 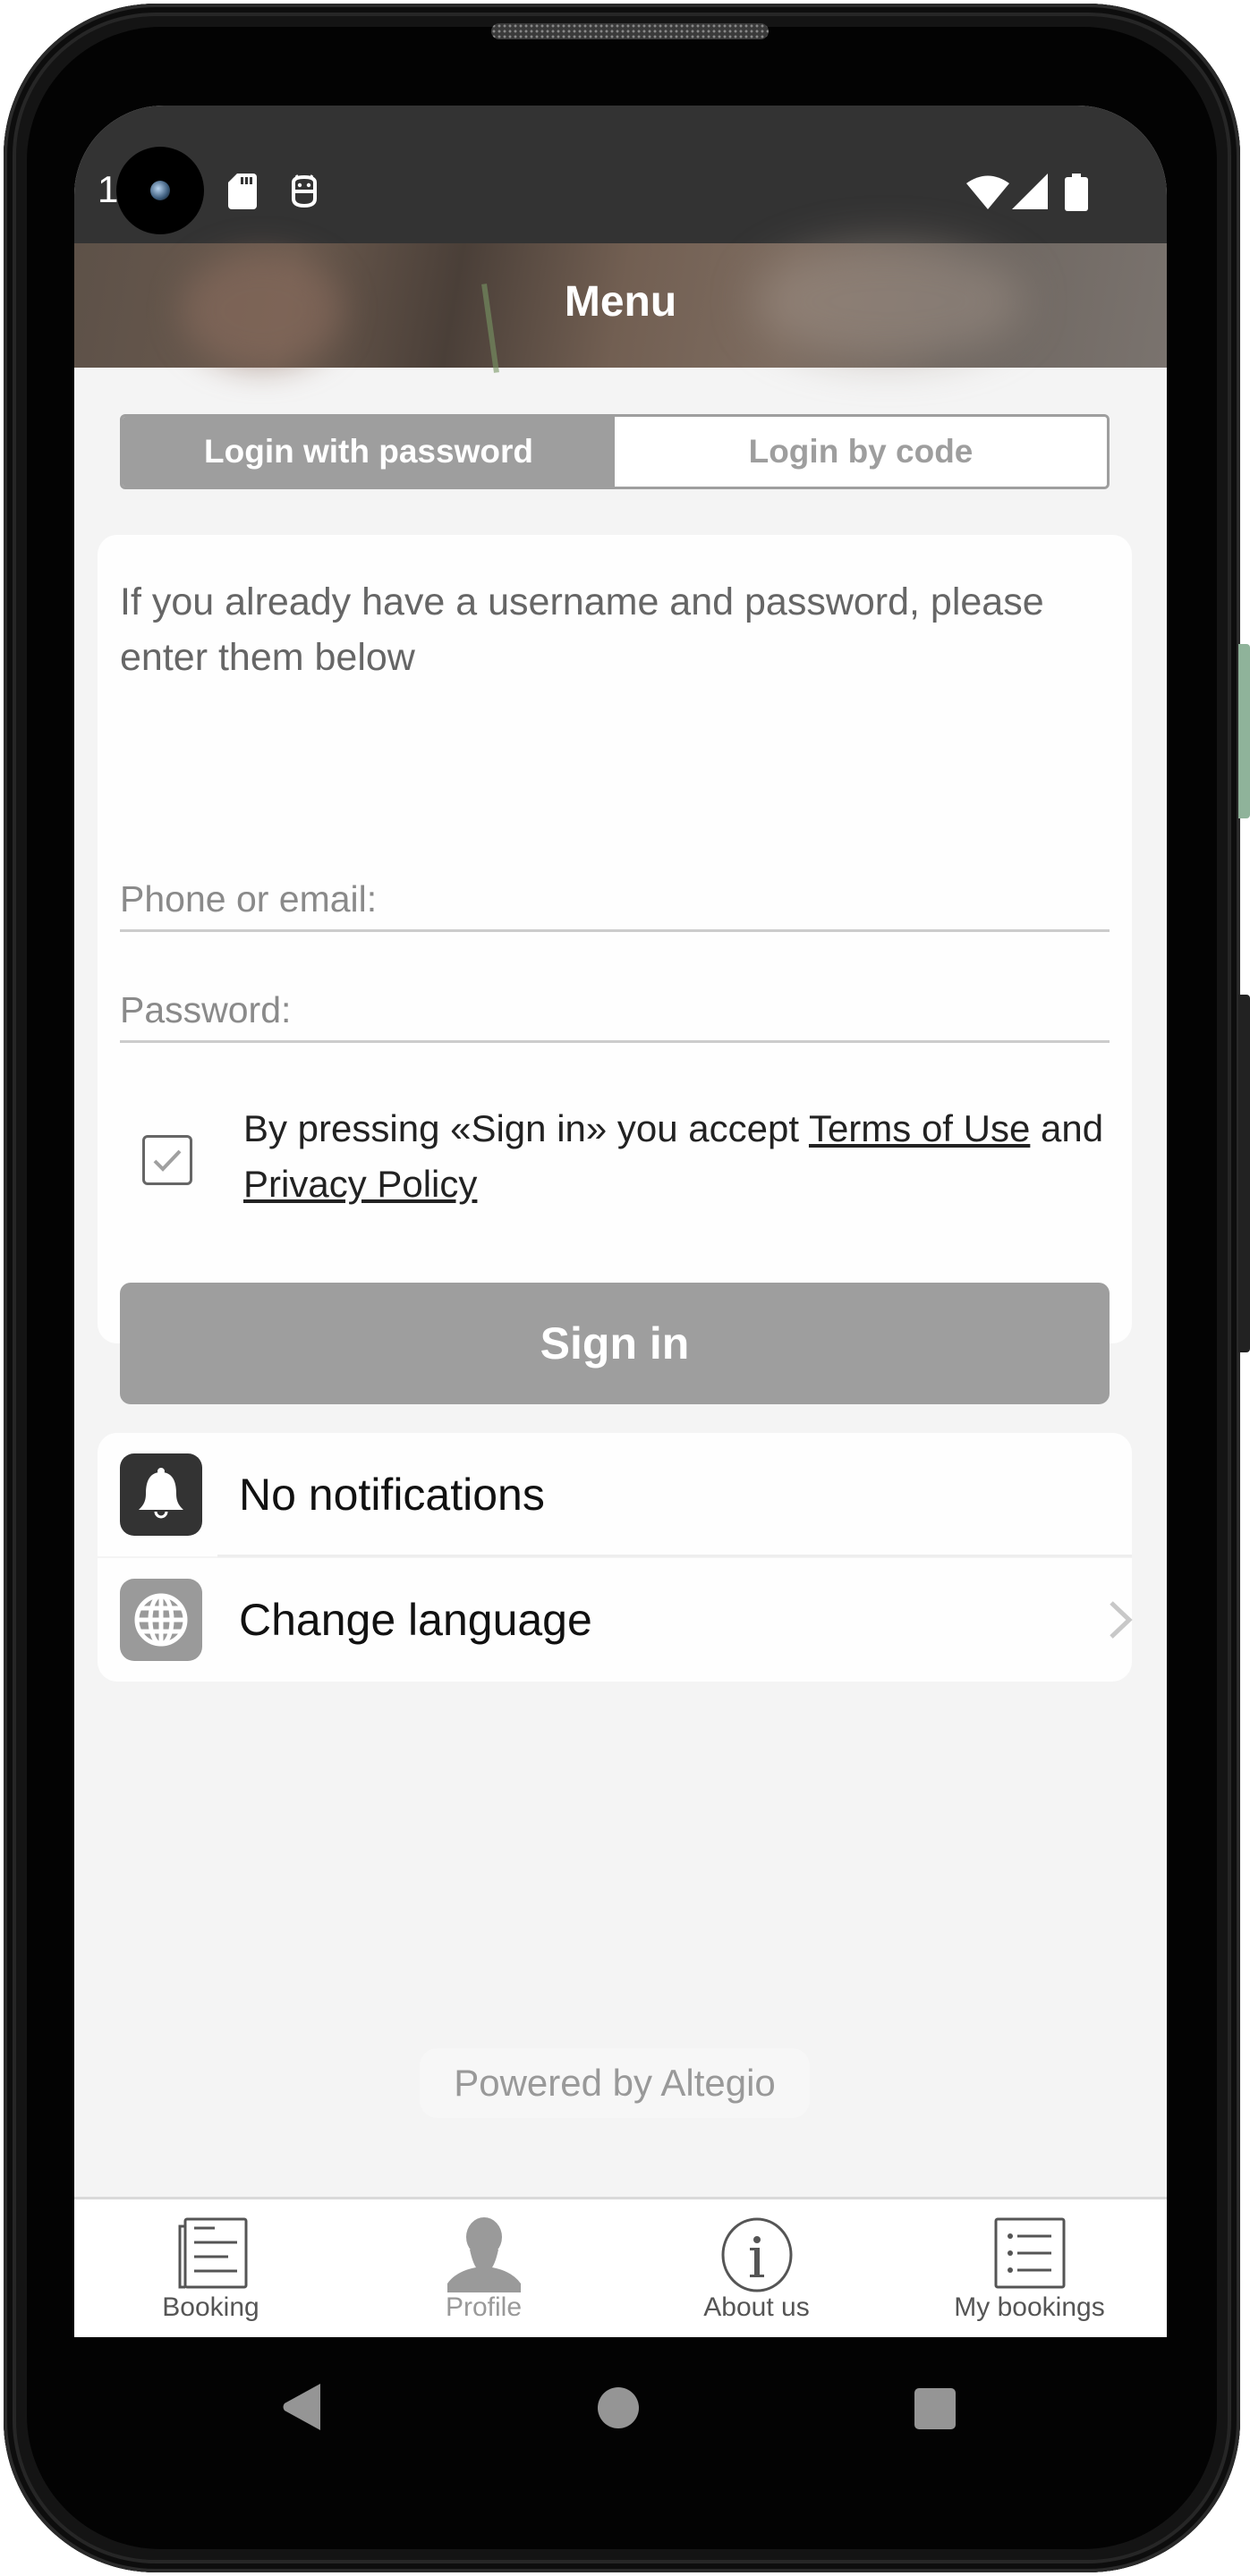 I want to click on tab-my-bookings: My bookings, so click(x=1029, y=2268).